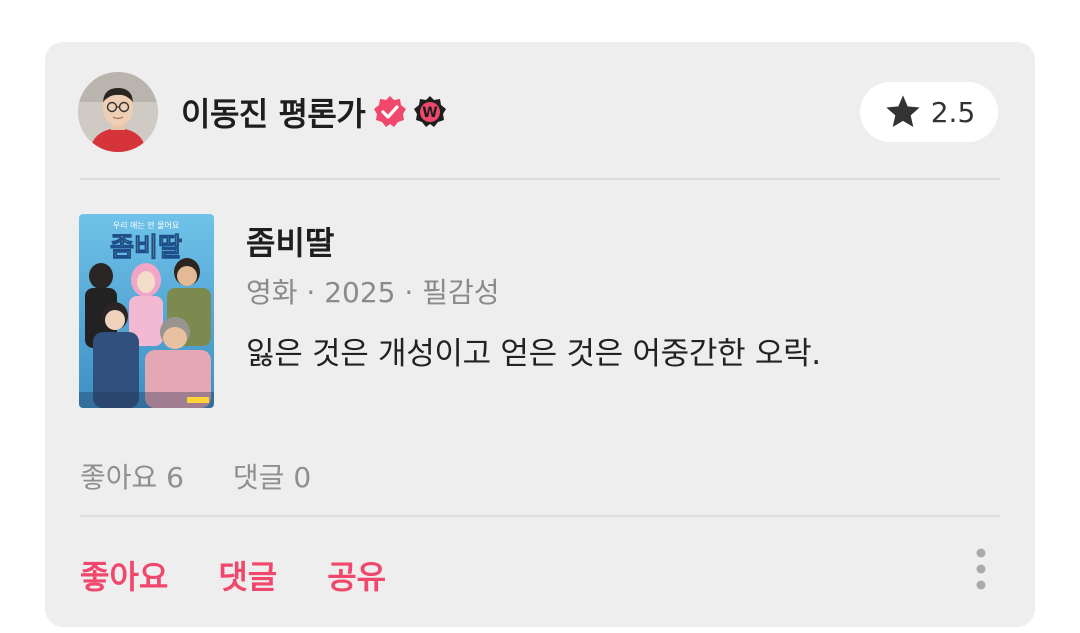 The width and height of the screenshot is (1080, 633). Describe the element at coordinates (273, 112) in the screenshot. I see `author-name: 이동진 평론가` at that location.